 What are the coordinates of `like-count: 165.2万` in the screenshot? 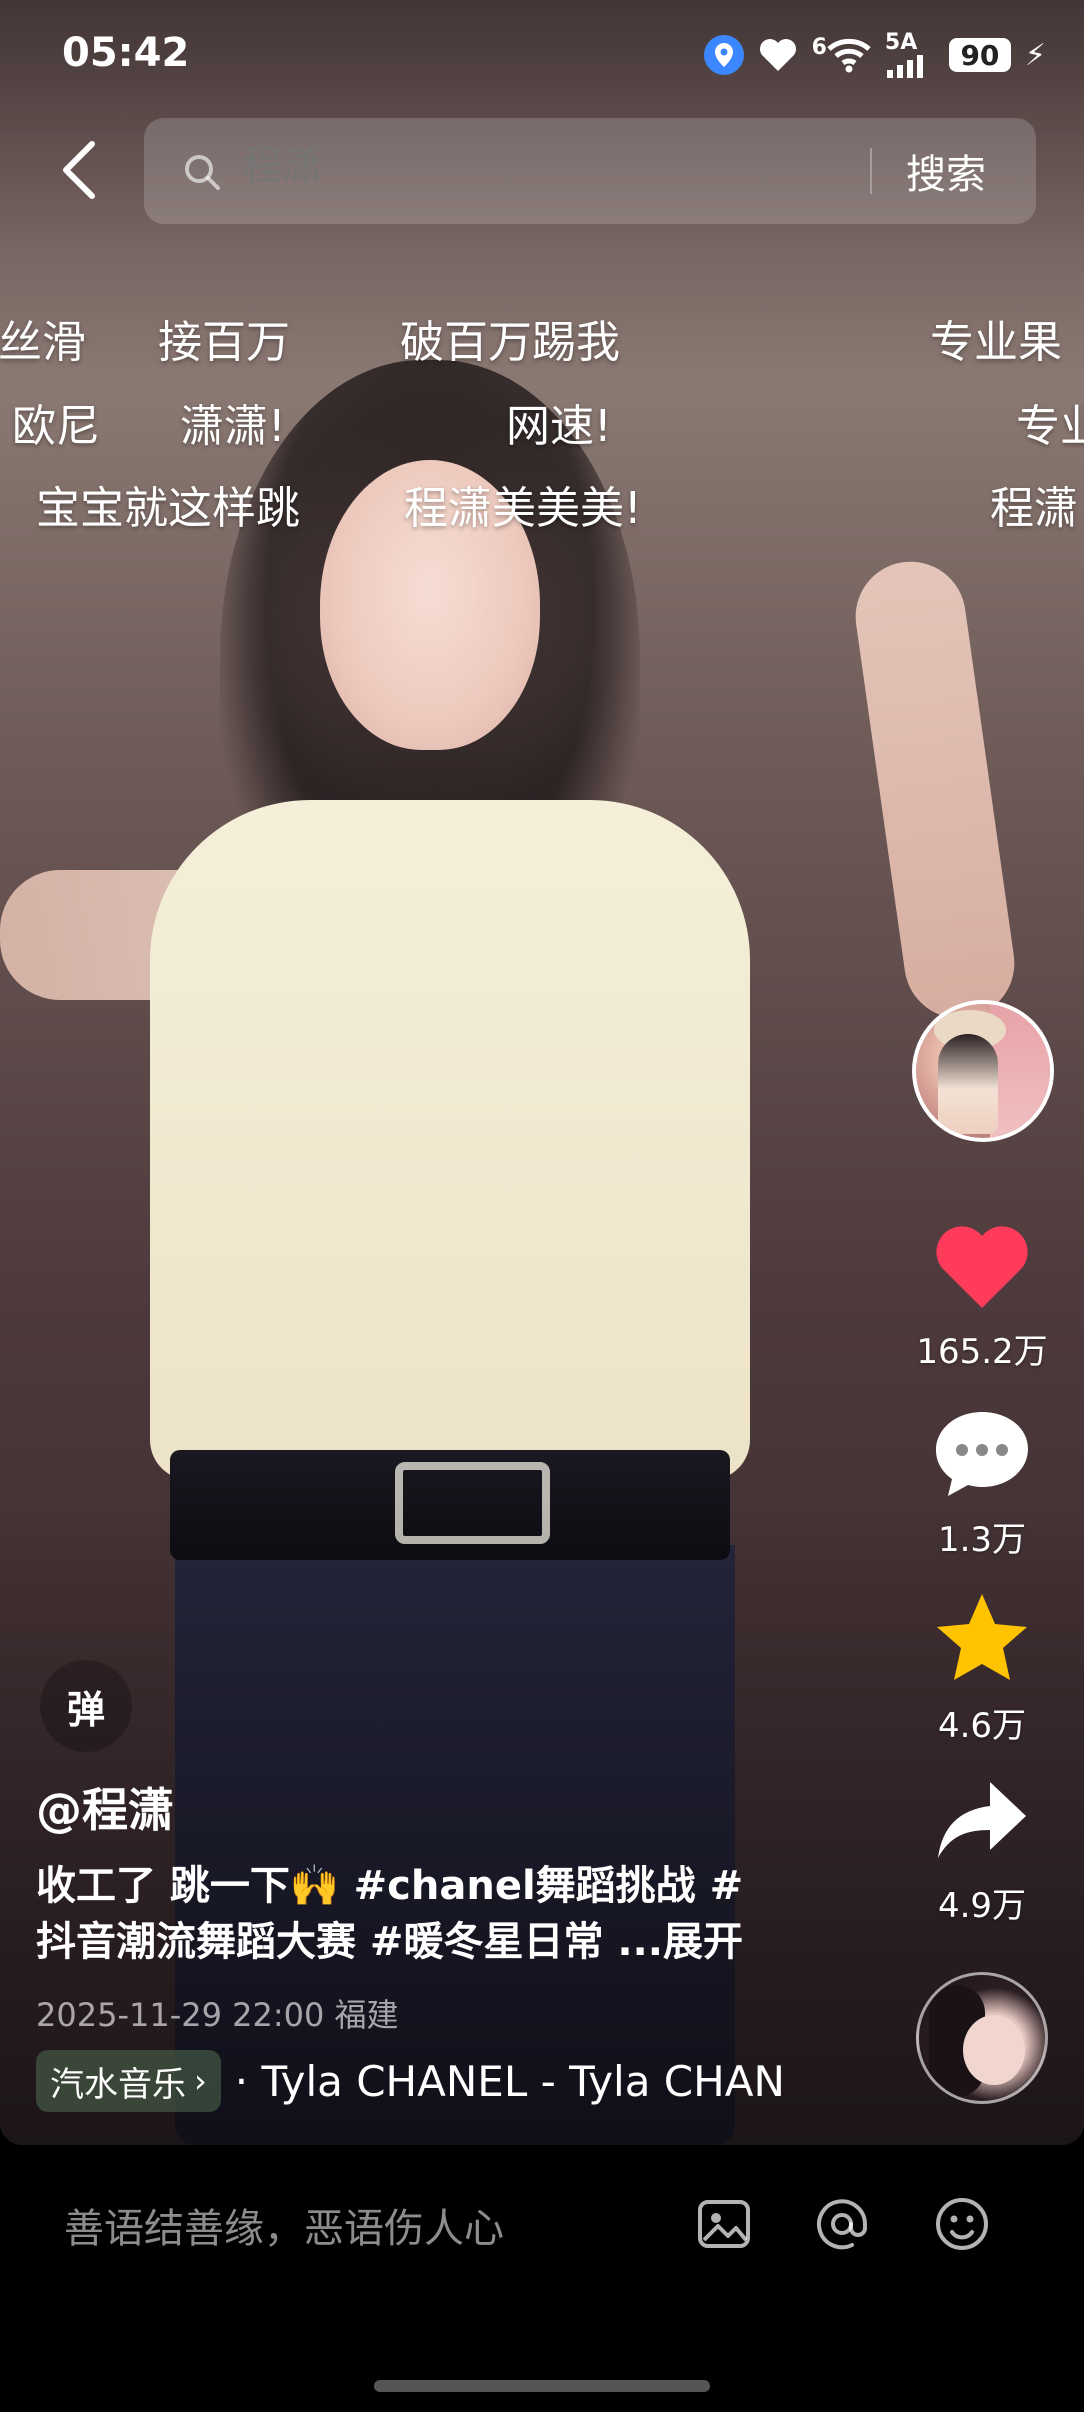 It's located at (982, 1352).